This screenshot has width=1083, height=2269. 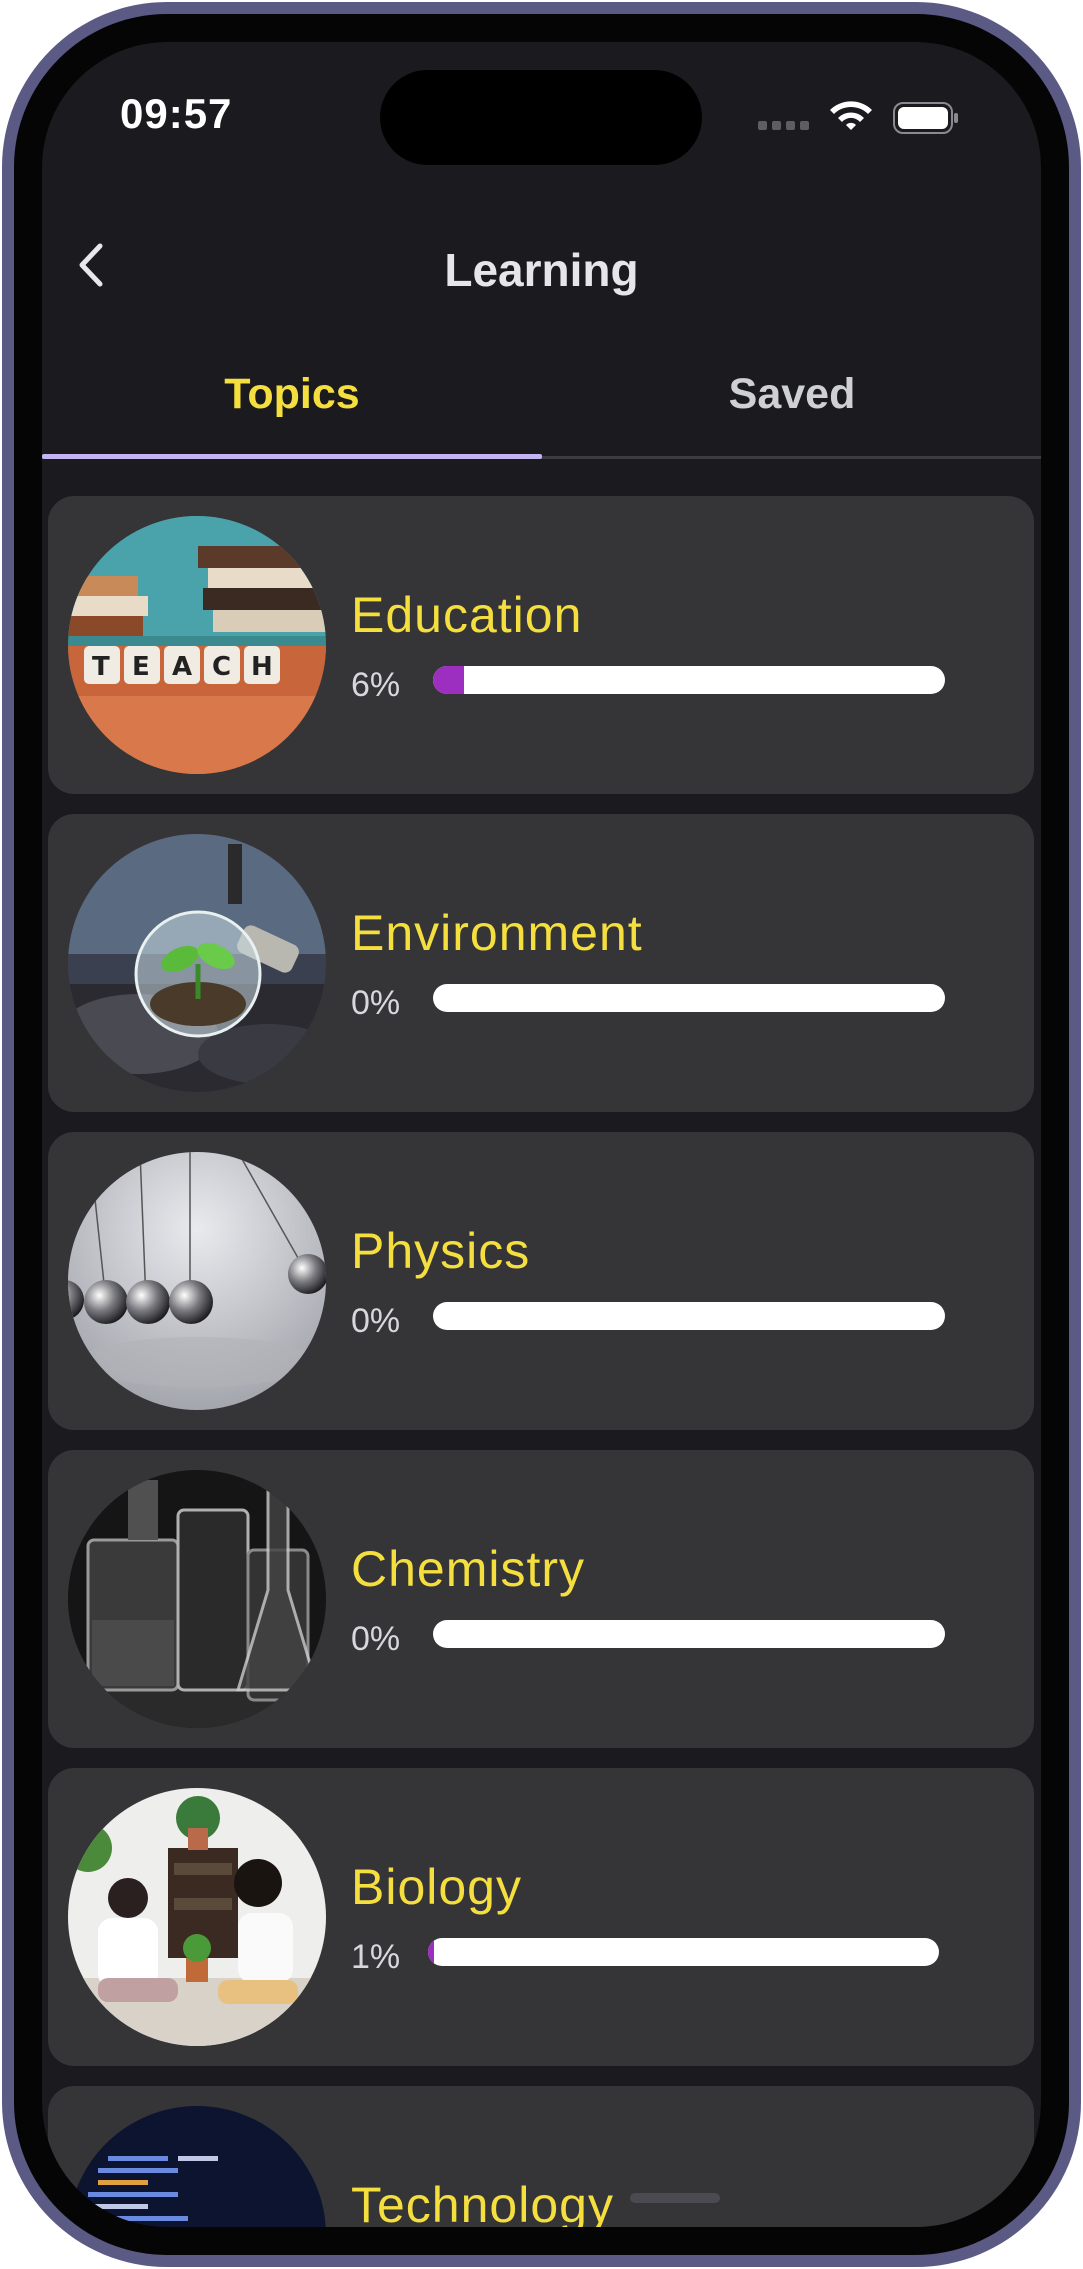 I want to click on chemistry-image, so click(x=197, y=1599).